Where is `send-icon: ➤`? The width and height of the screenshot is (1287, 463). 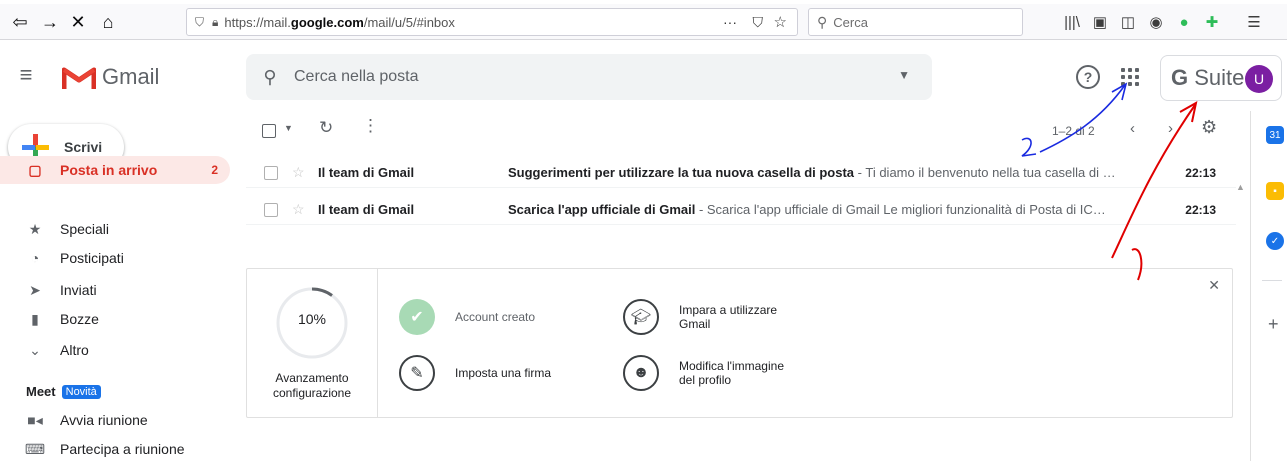 send-icon: ➤ is located at coordinates (35, 289).